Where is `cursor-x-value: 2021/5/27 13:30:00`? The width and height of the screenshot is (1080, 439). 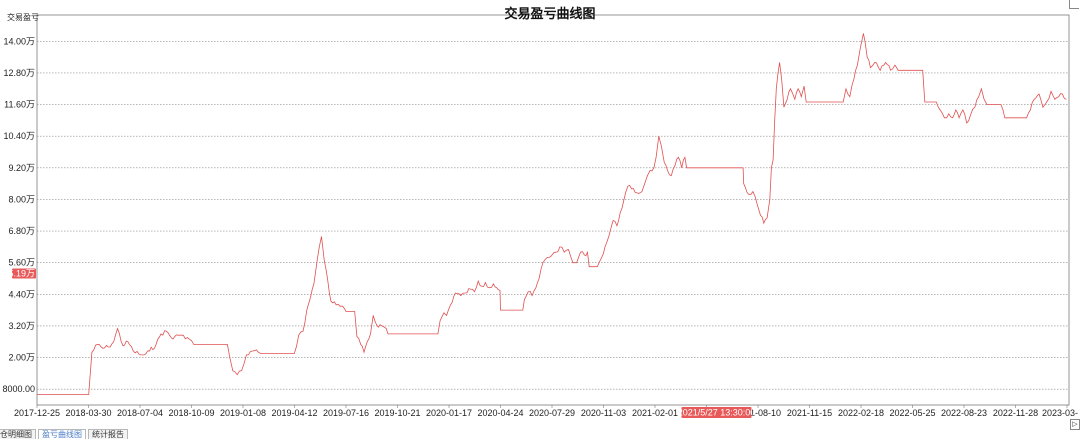
cursor-x-value: 2021/5/27 13:30:00 is located at coordinates (717, 413).